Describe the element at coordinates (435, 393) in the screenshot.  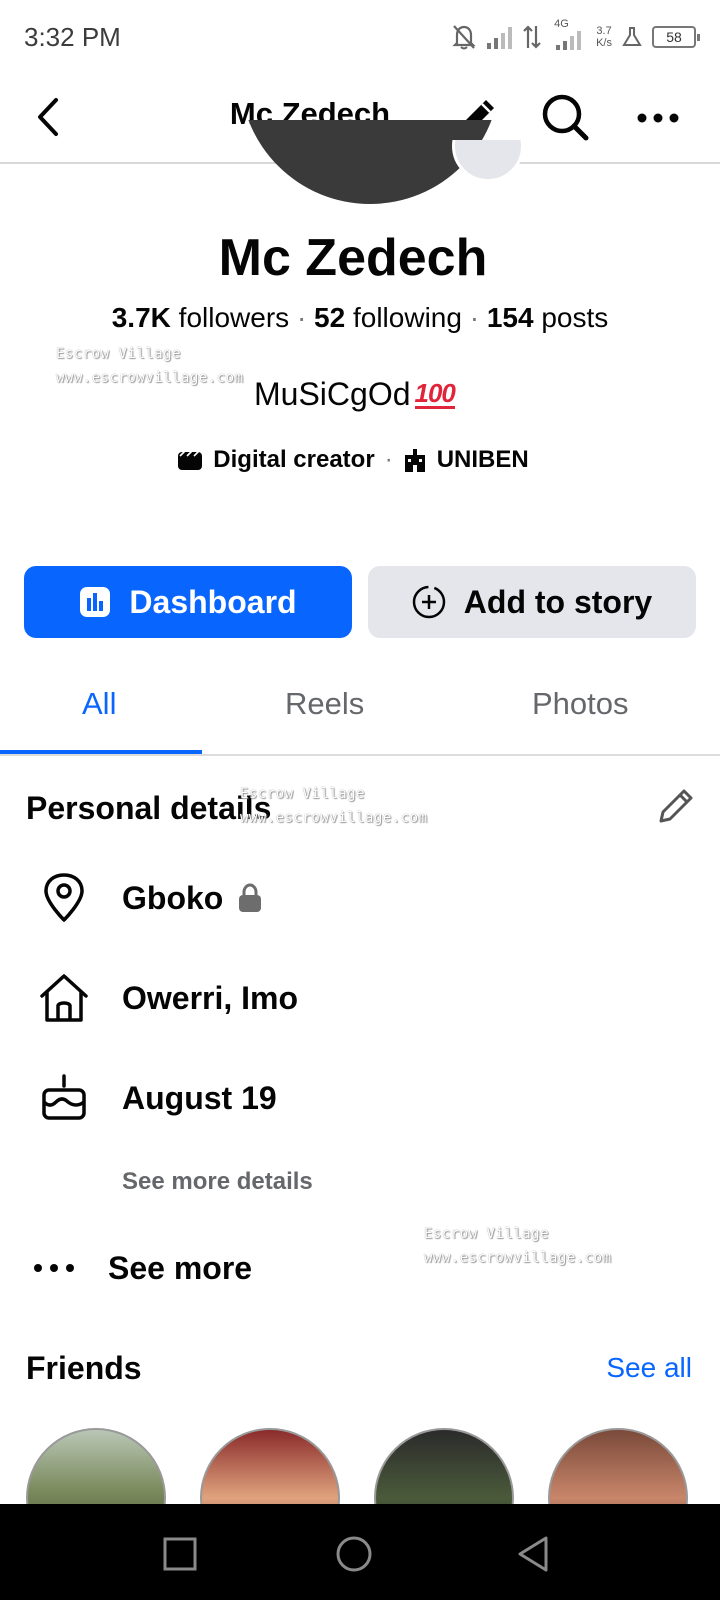
I see `hundred-points-emoji: 100` at that location.